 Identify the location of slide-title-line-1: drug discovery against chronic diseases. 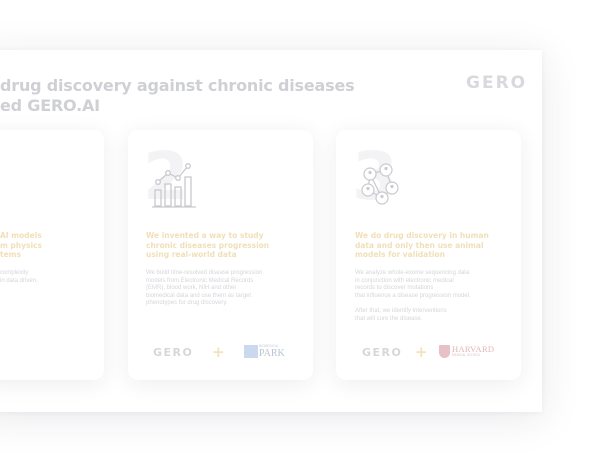
(177, 85).